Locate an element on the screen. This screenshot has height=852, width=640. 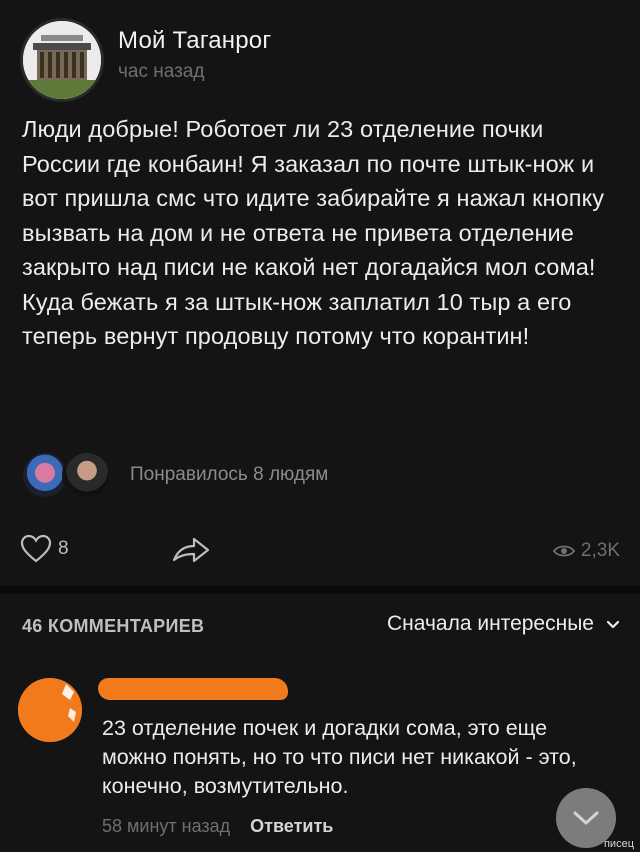
views-counter: 2,3K is located at coordinates (586, 551).